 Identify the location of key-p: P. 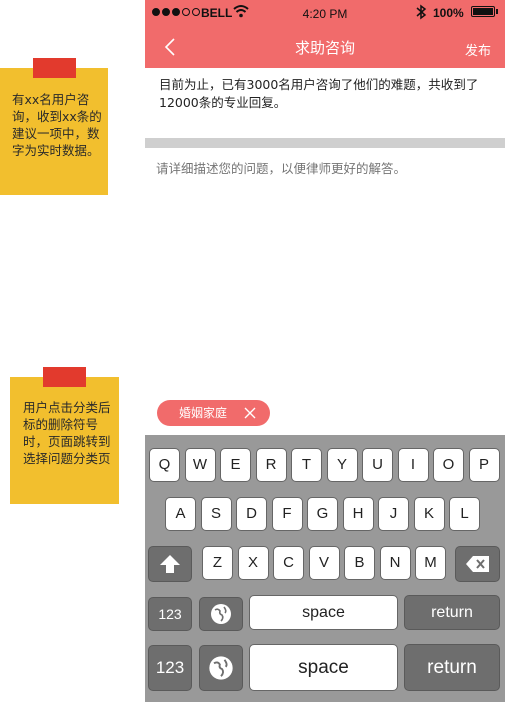
(484, 465).